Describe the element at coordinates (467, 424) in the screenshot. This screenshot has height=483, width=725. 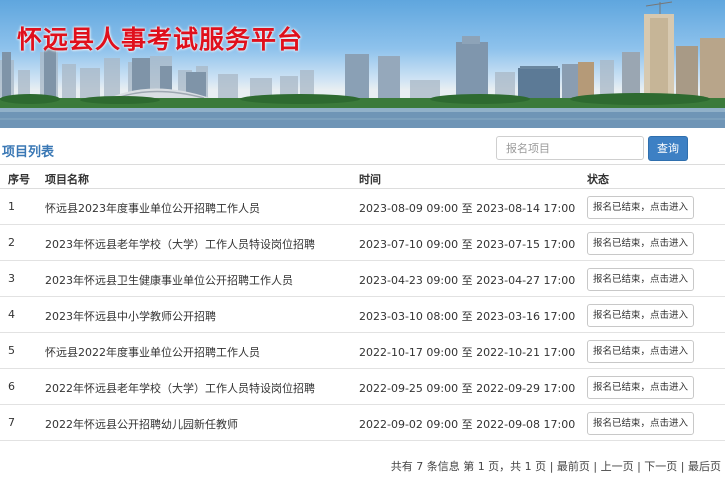
I see `row-time: 2022-09-02 09:00 至 2022-09-08 17:00` at that location.